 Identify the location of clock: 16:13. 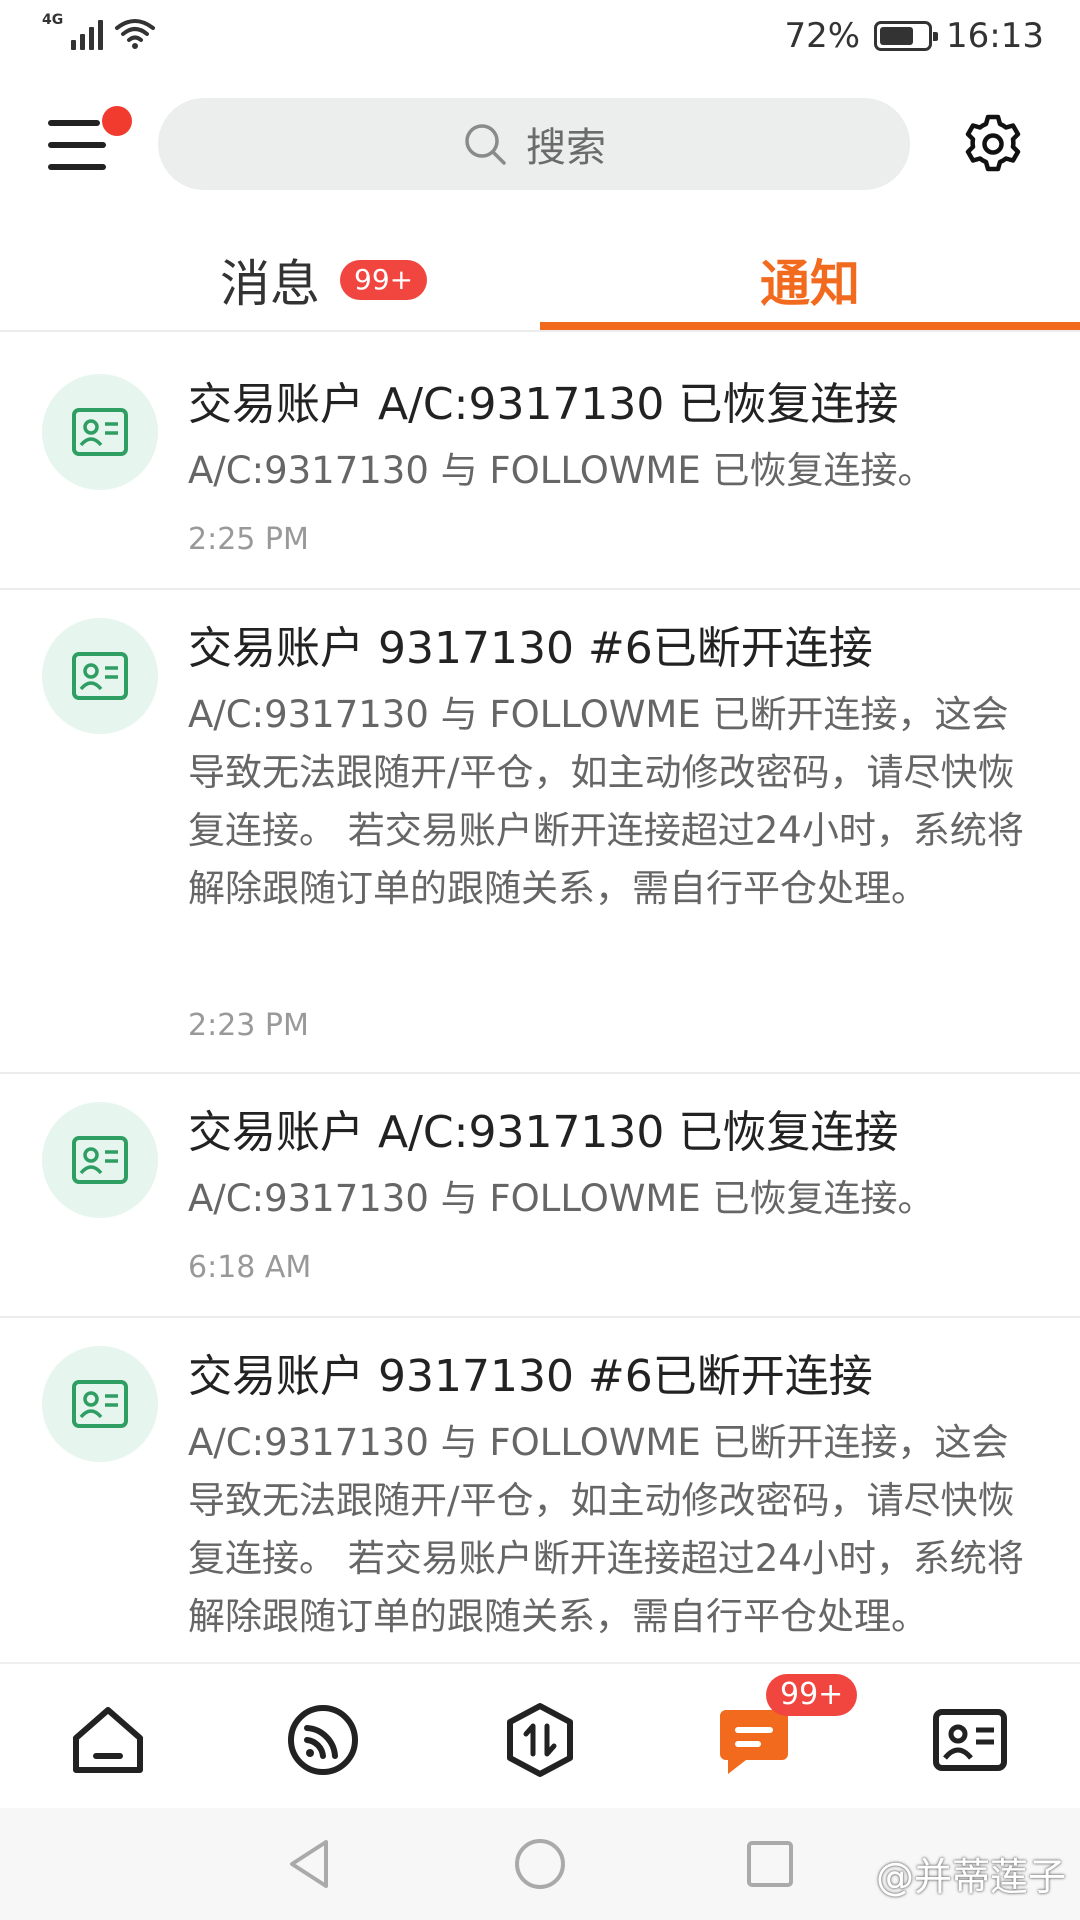
(995, 36).